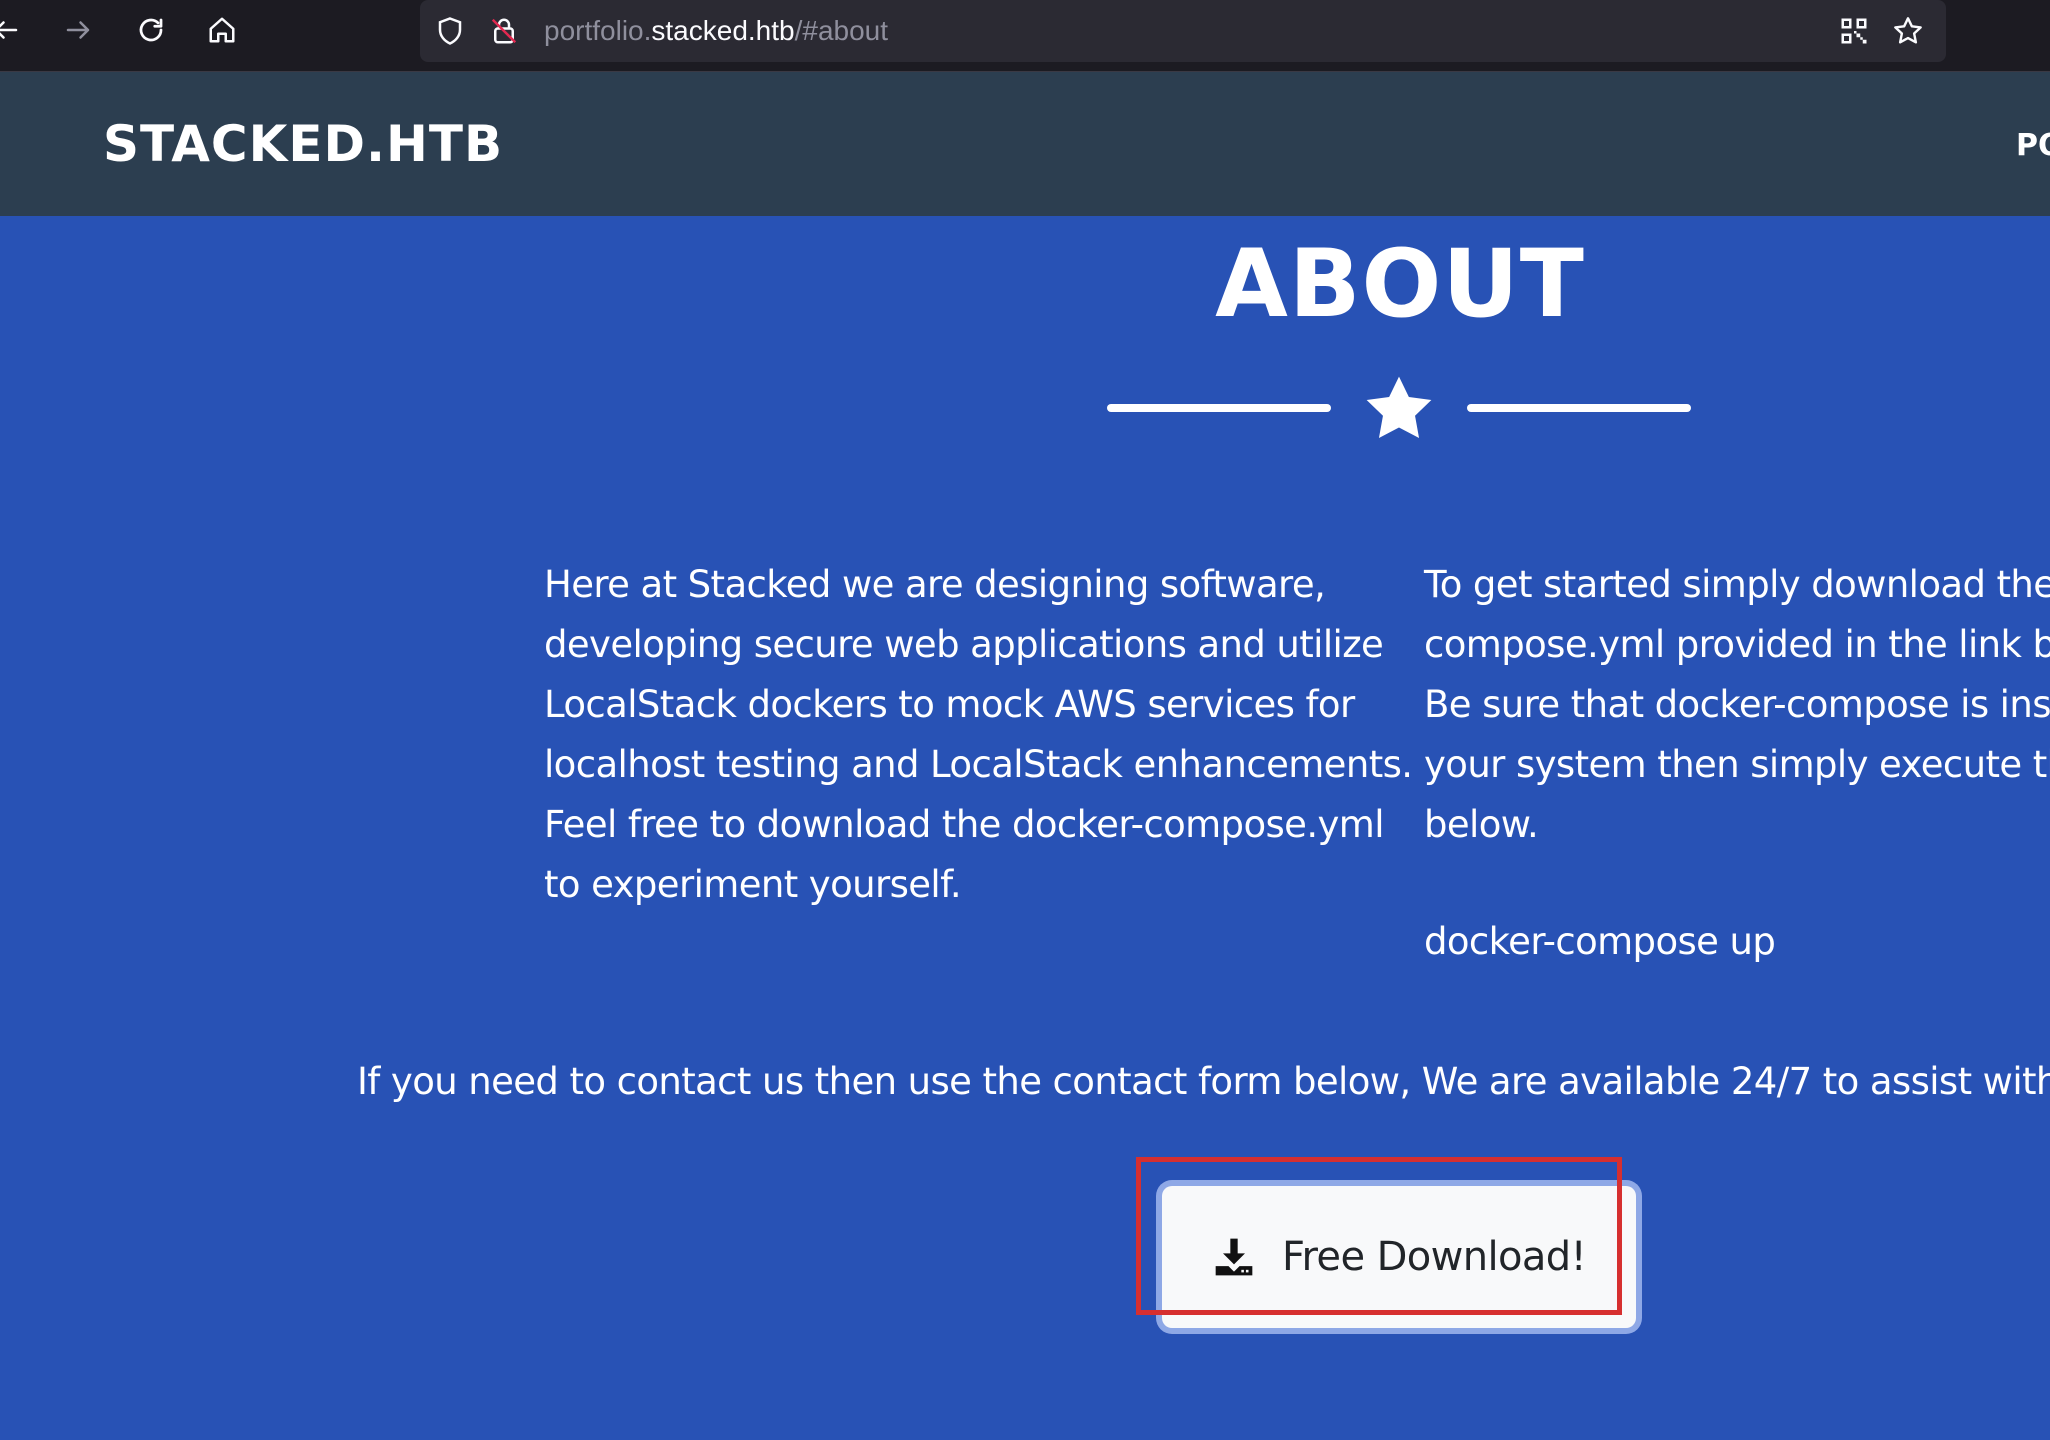 This screenshot has width=2050, height=1440. I want to click on site-brand: STACKED.HTB, so click(303, 144).